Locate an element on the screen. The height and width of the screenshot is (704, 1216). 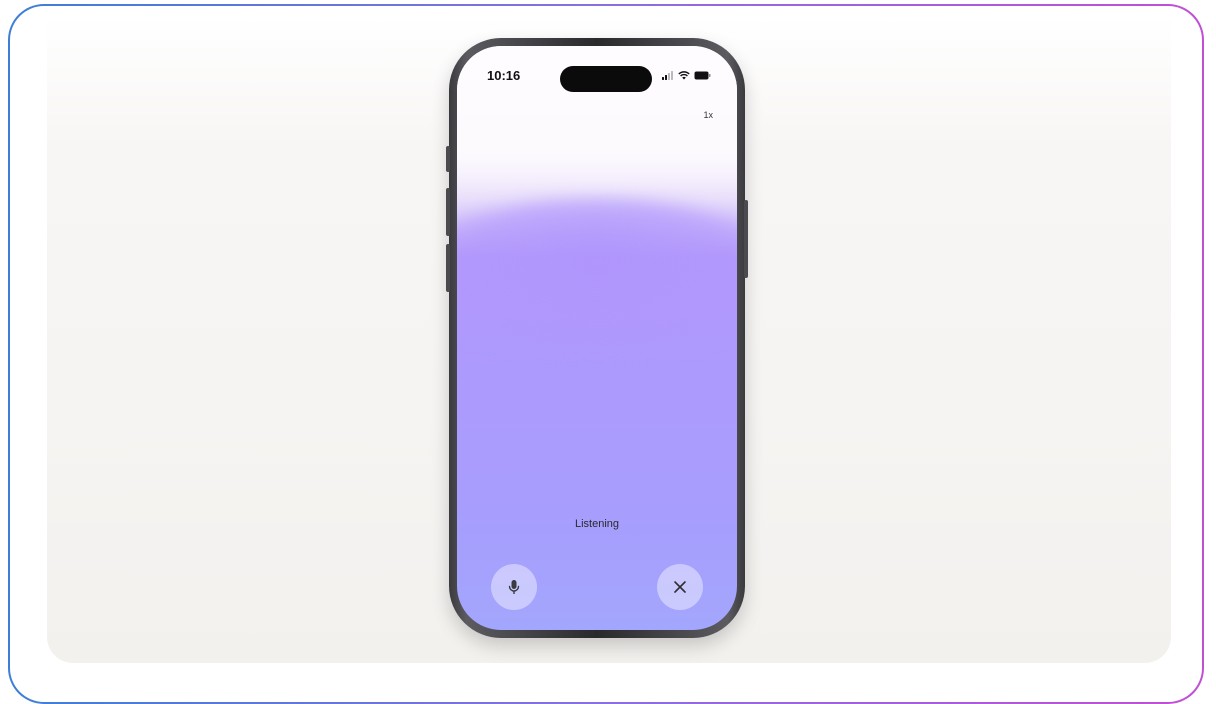
status-icons is located at coordinates (686, 75).